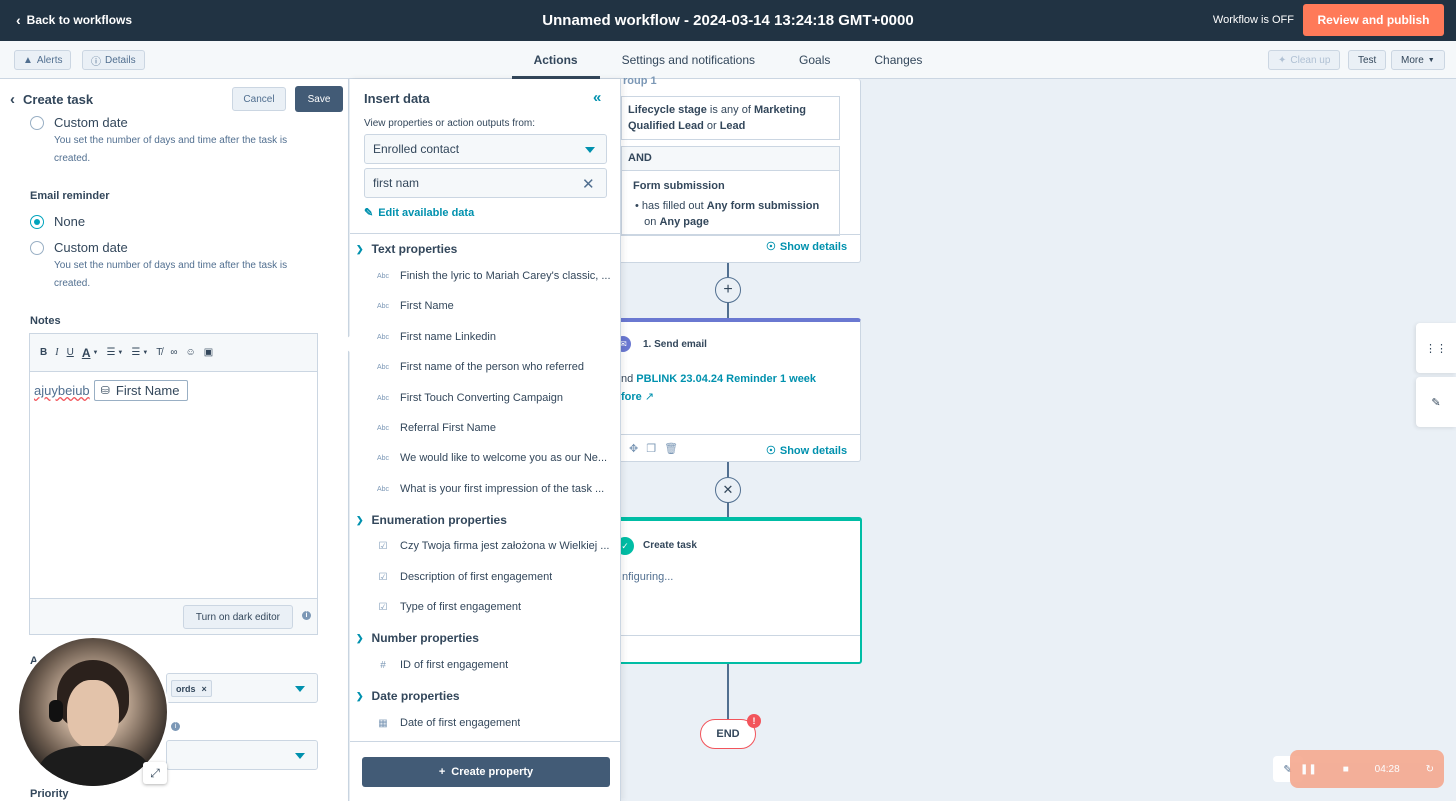 The height and width of the screenshot is (801, 1456). I want to click on remove-tag-icon: ×, so click(204, 689).